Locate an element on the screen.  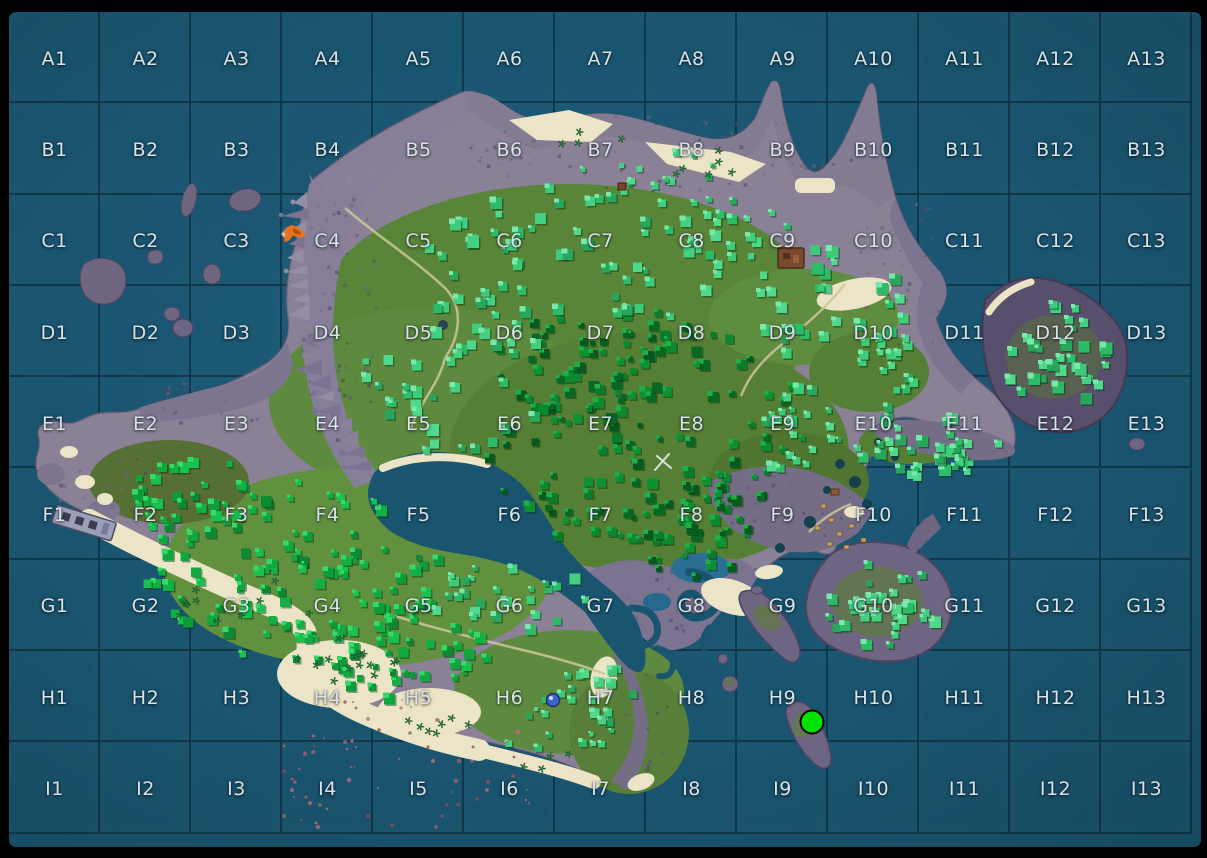
grid-cell-label: E5 is located at coordinates (418, 423).